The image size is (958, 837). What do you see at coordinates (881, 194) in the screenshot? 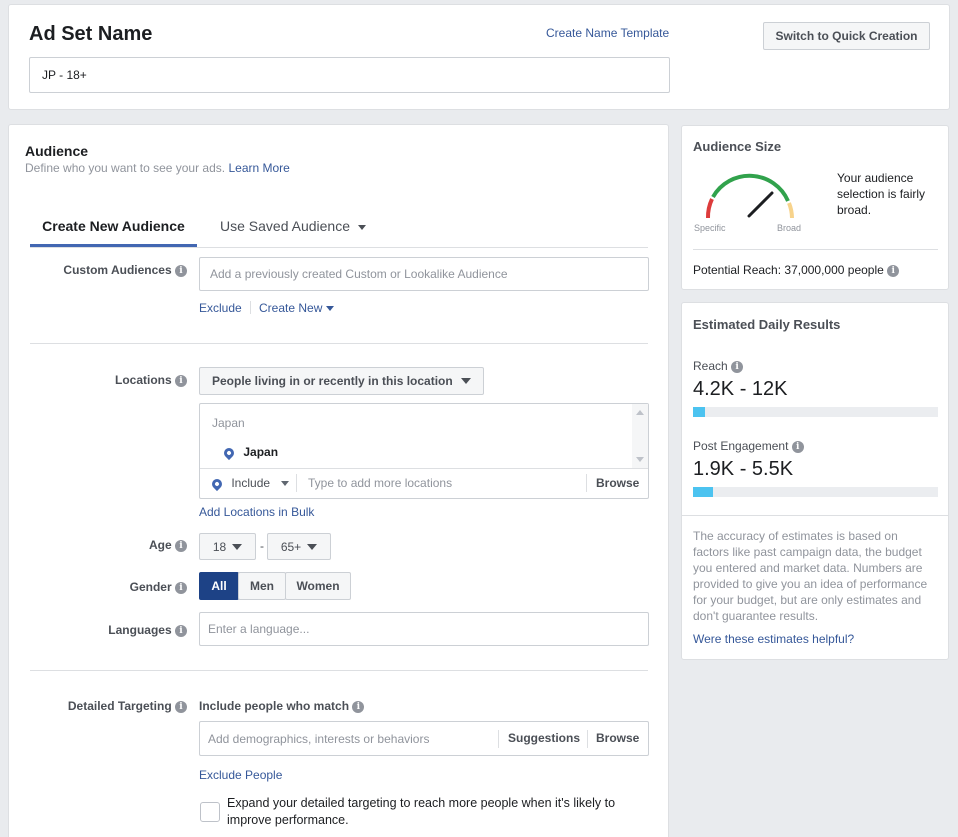
I see `audience-size-description: Your audience selection is fairly broad.` at bounding box center [881, 194].